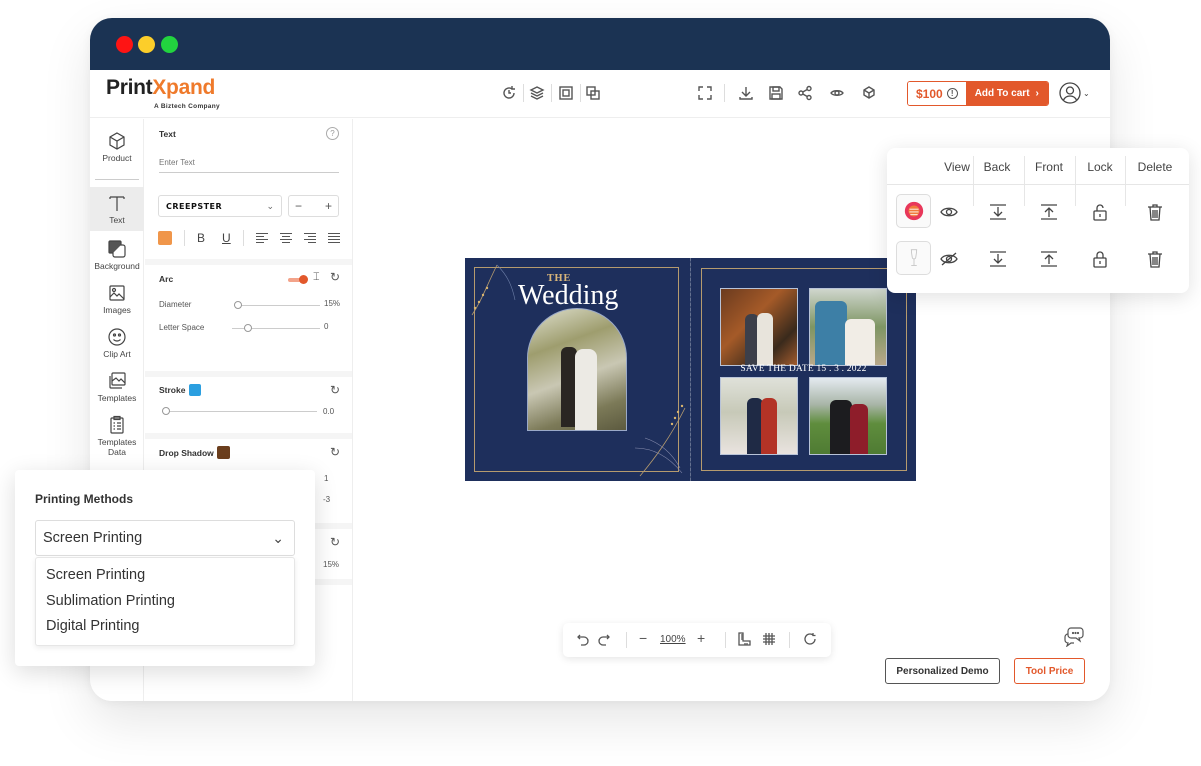 This screenshot has height=766, width=1201. I want to click on drop-shadow-color-swatch, so click(223, 452).